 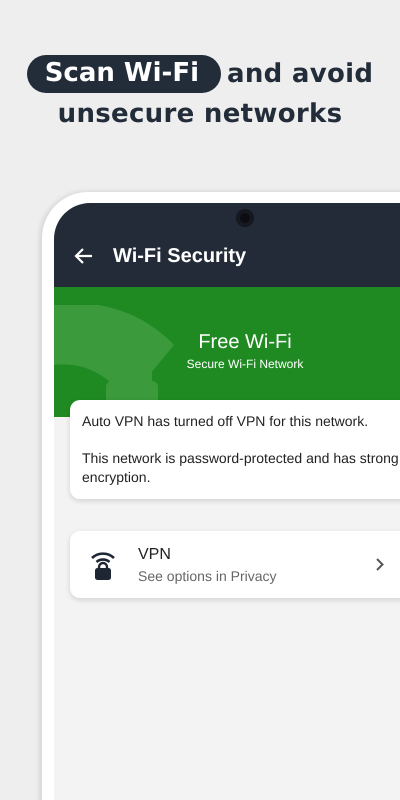 I want to click on headline-text: unsecure networks, so click(x=200, y=114).